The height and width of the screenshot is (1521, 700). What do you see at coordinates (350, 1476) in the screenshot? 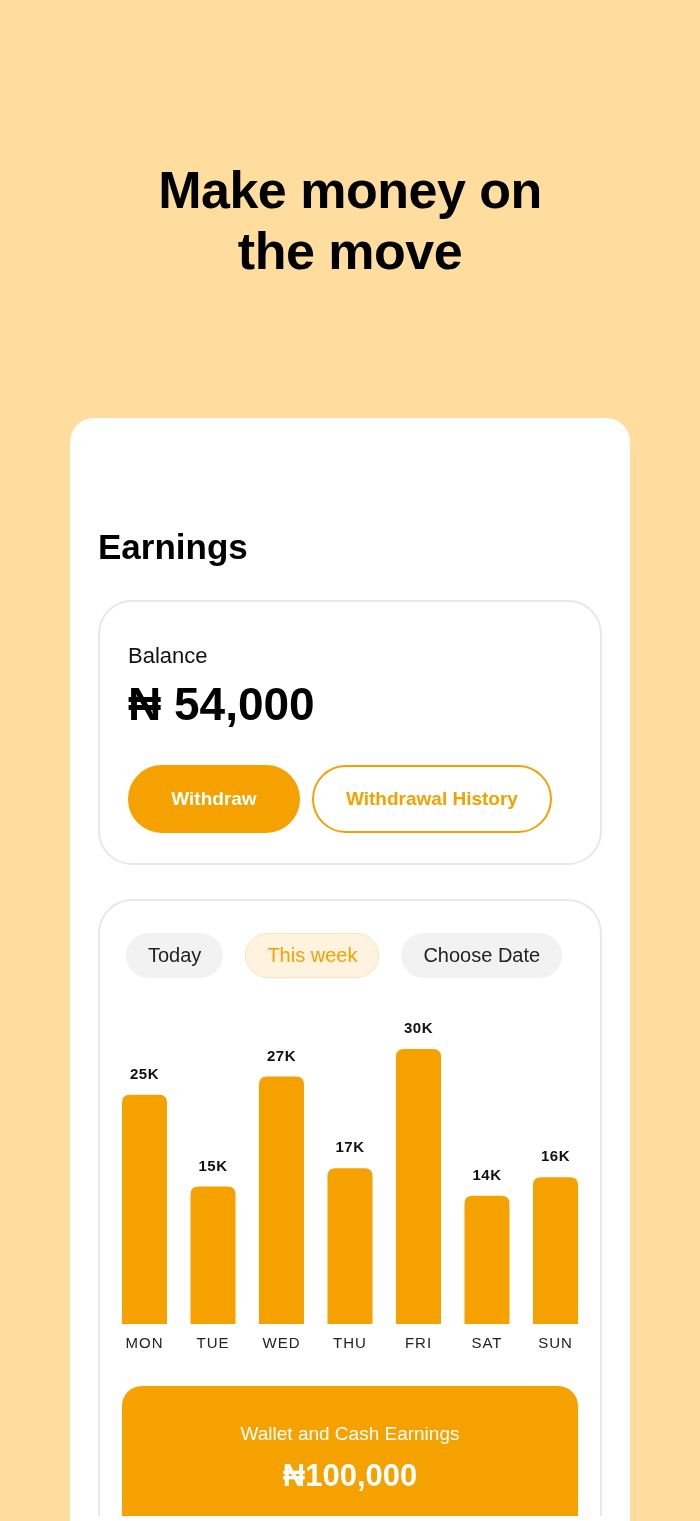
I see `total-amount: ₦100,000` at bounding box center [350, 1476].